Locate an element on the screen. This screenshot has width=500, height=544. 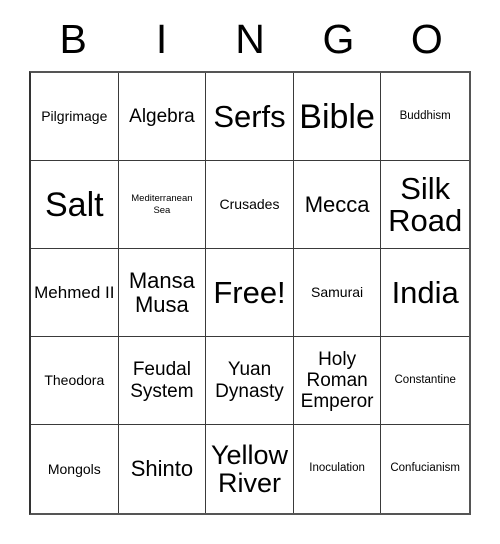
bingo-cell-label: Algebra is located at coordinates (162, 116).